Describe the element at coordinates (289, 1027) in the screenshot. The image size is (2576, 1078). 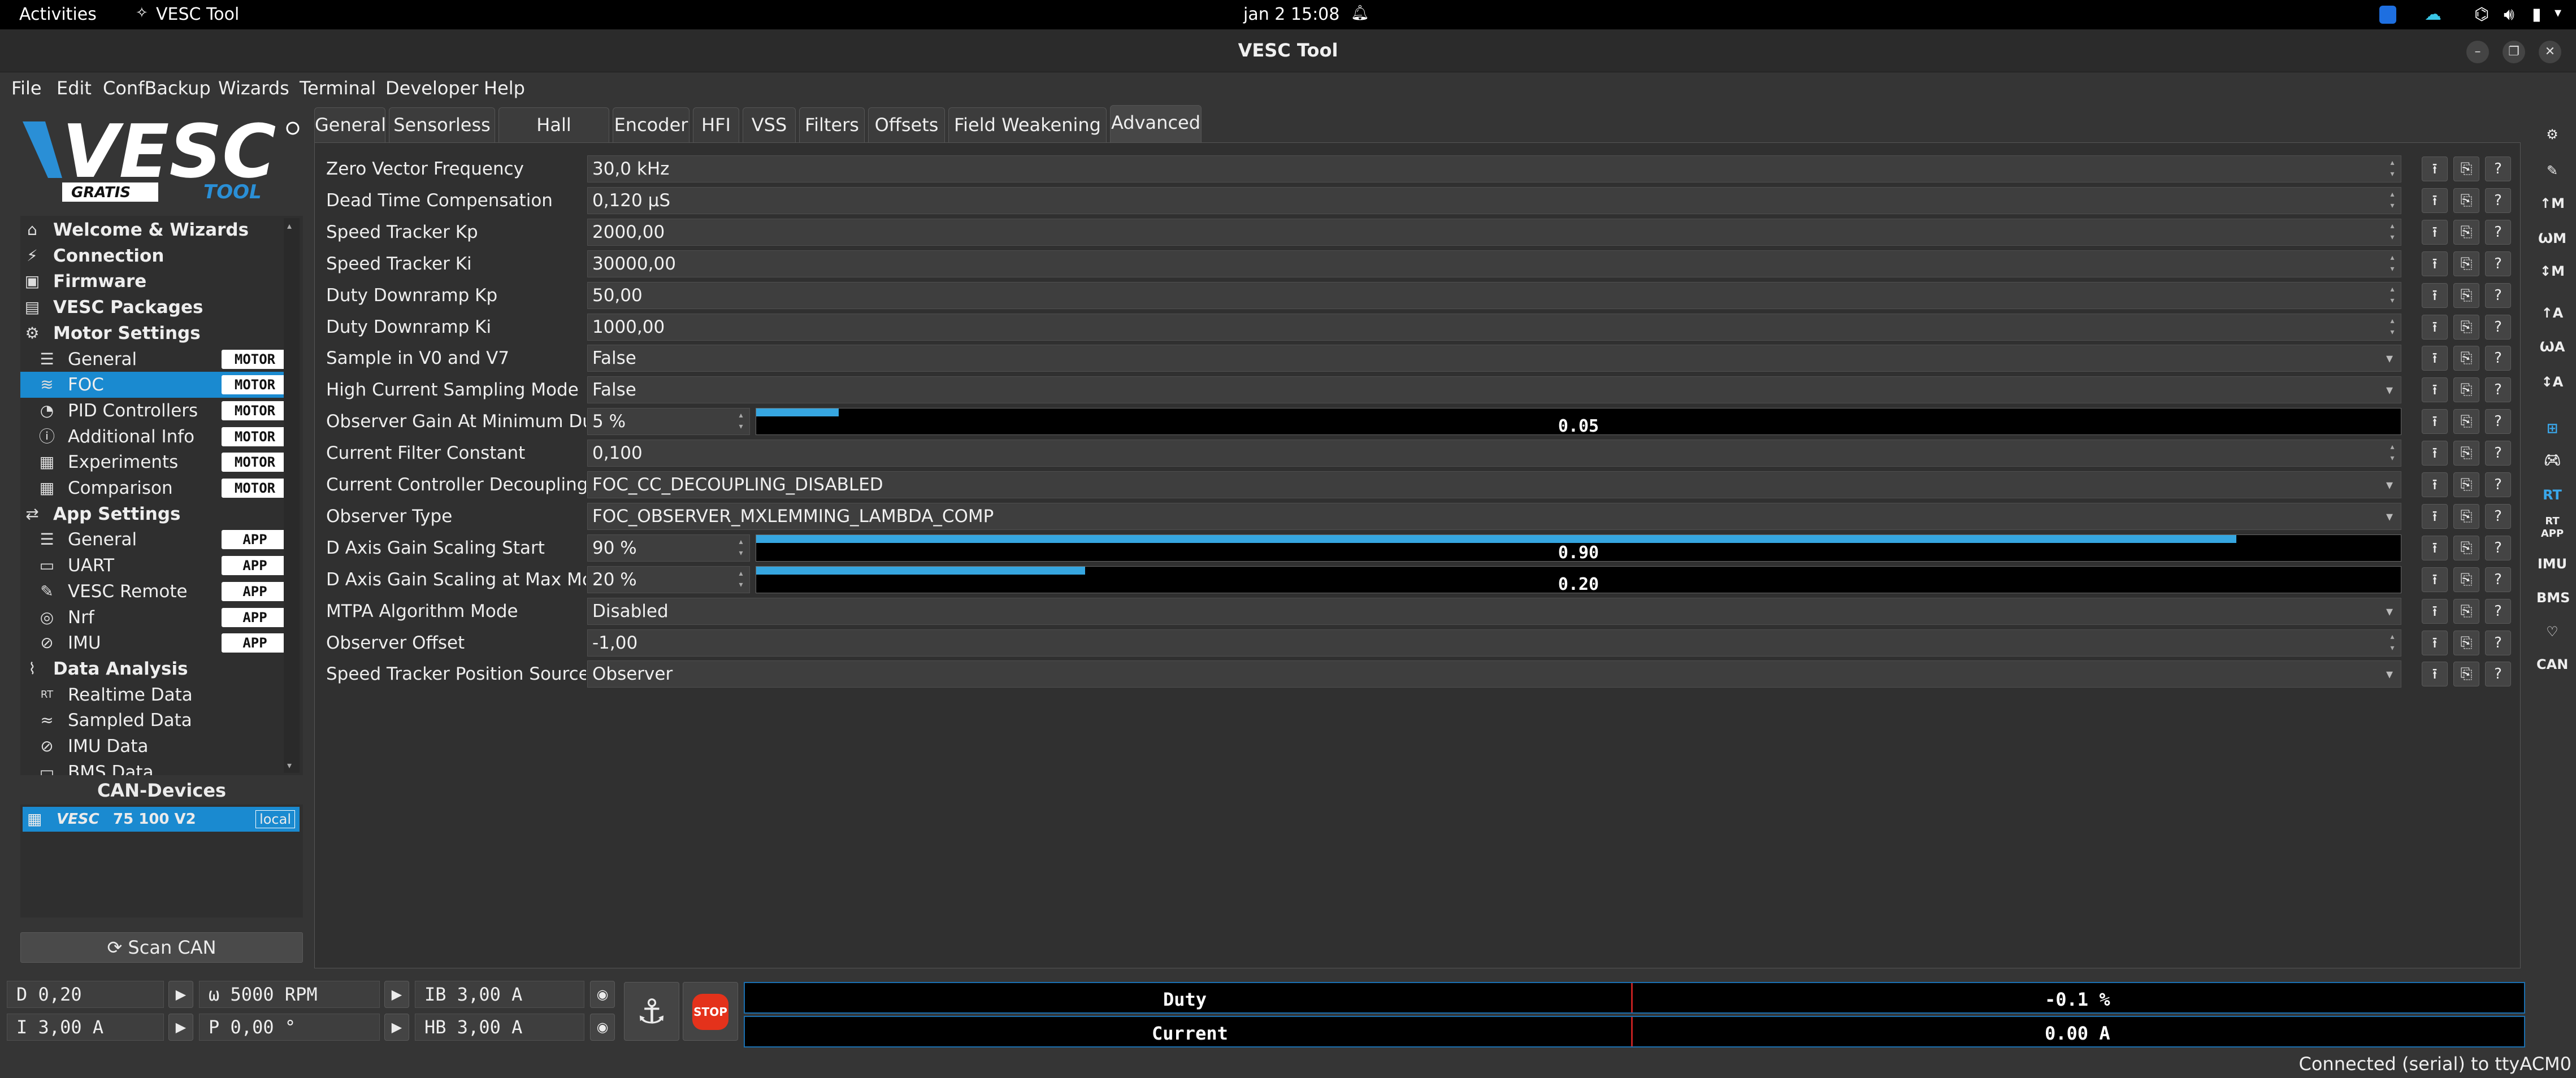
I see `position-input: P 0,00 °` at that location.